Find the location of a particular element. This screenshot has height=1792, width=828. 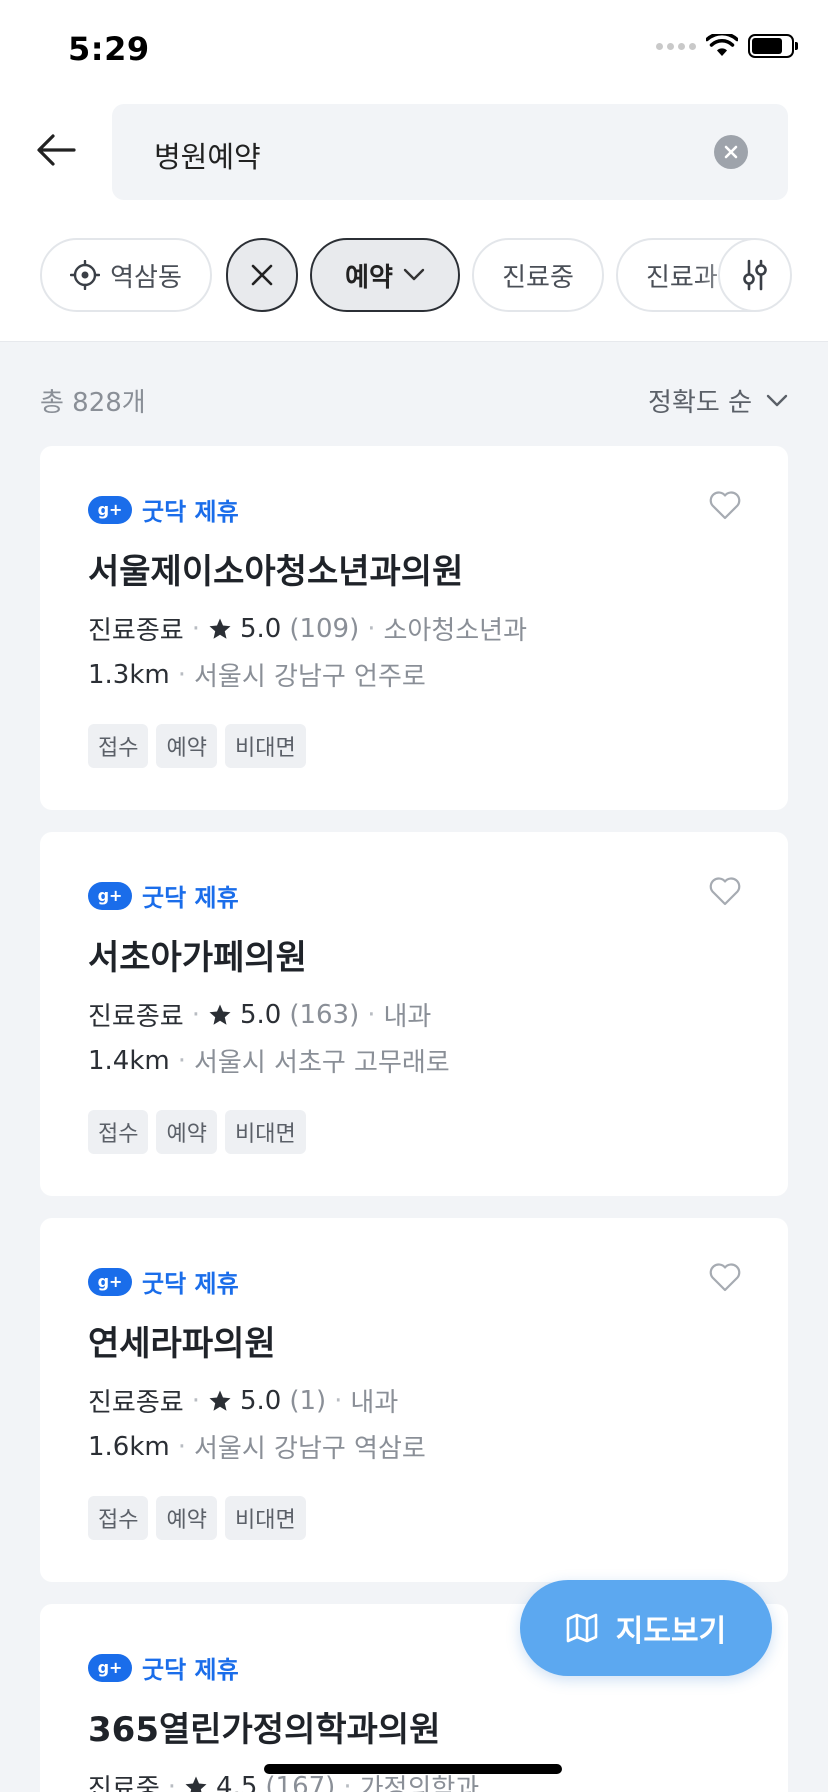

clinic-status: 진료중 is located at coordinates (124, 1783).